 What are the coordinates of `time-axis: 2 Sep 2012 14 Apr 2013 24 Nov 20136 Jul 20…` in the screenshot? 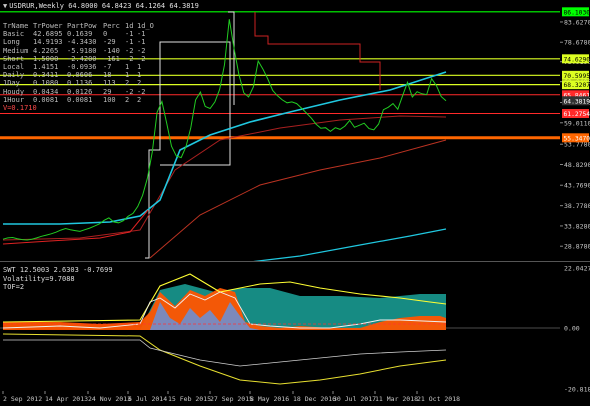 It's located at (231, 397).